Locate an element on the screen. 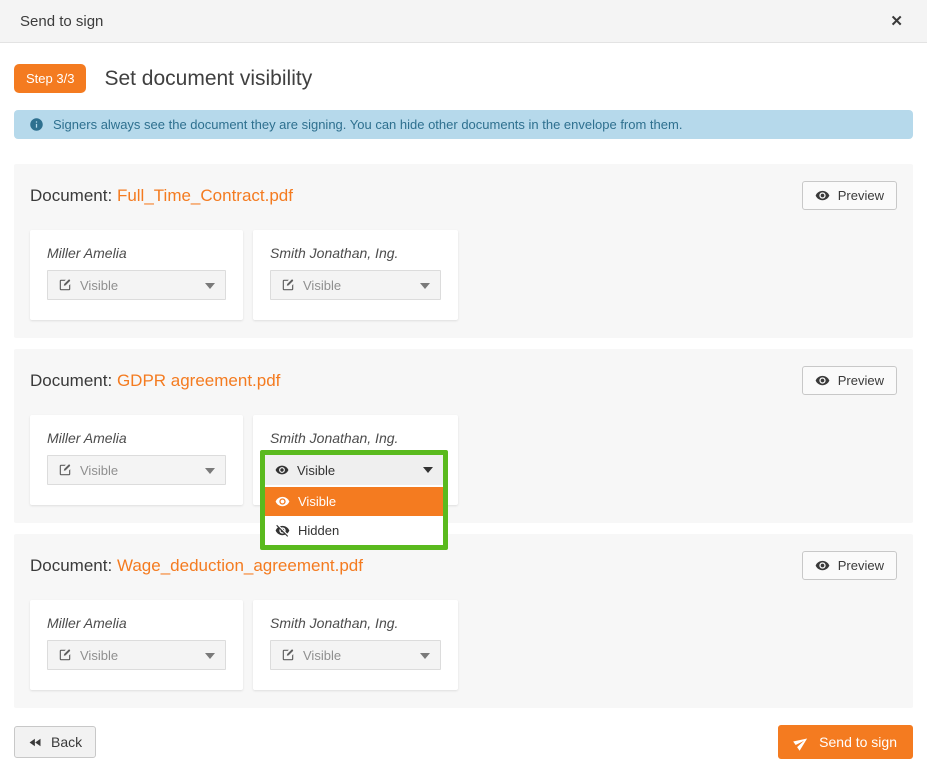 The width and height of the screenshot is (927, 762). document-title: Document: Full_Time_Contract.pdf is located at coordinates (161, 196).